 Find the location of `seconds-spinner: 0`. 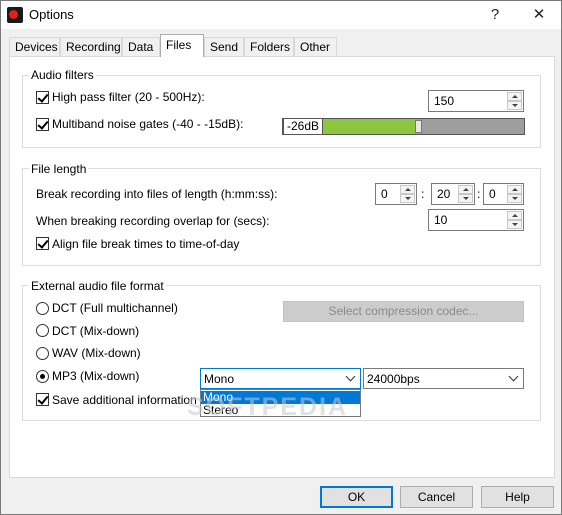

seconds-spinner: 0 is located at coordinates (503, 194).